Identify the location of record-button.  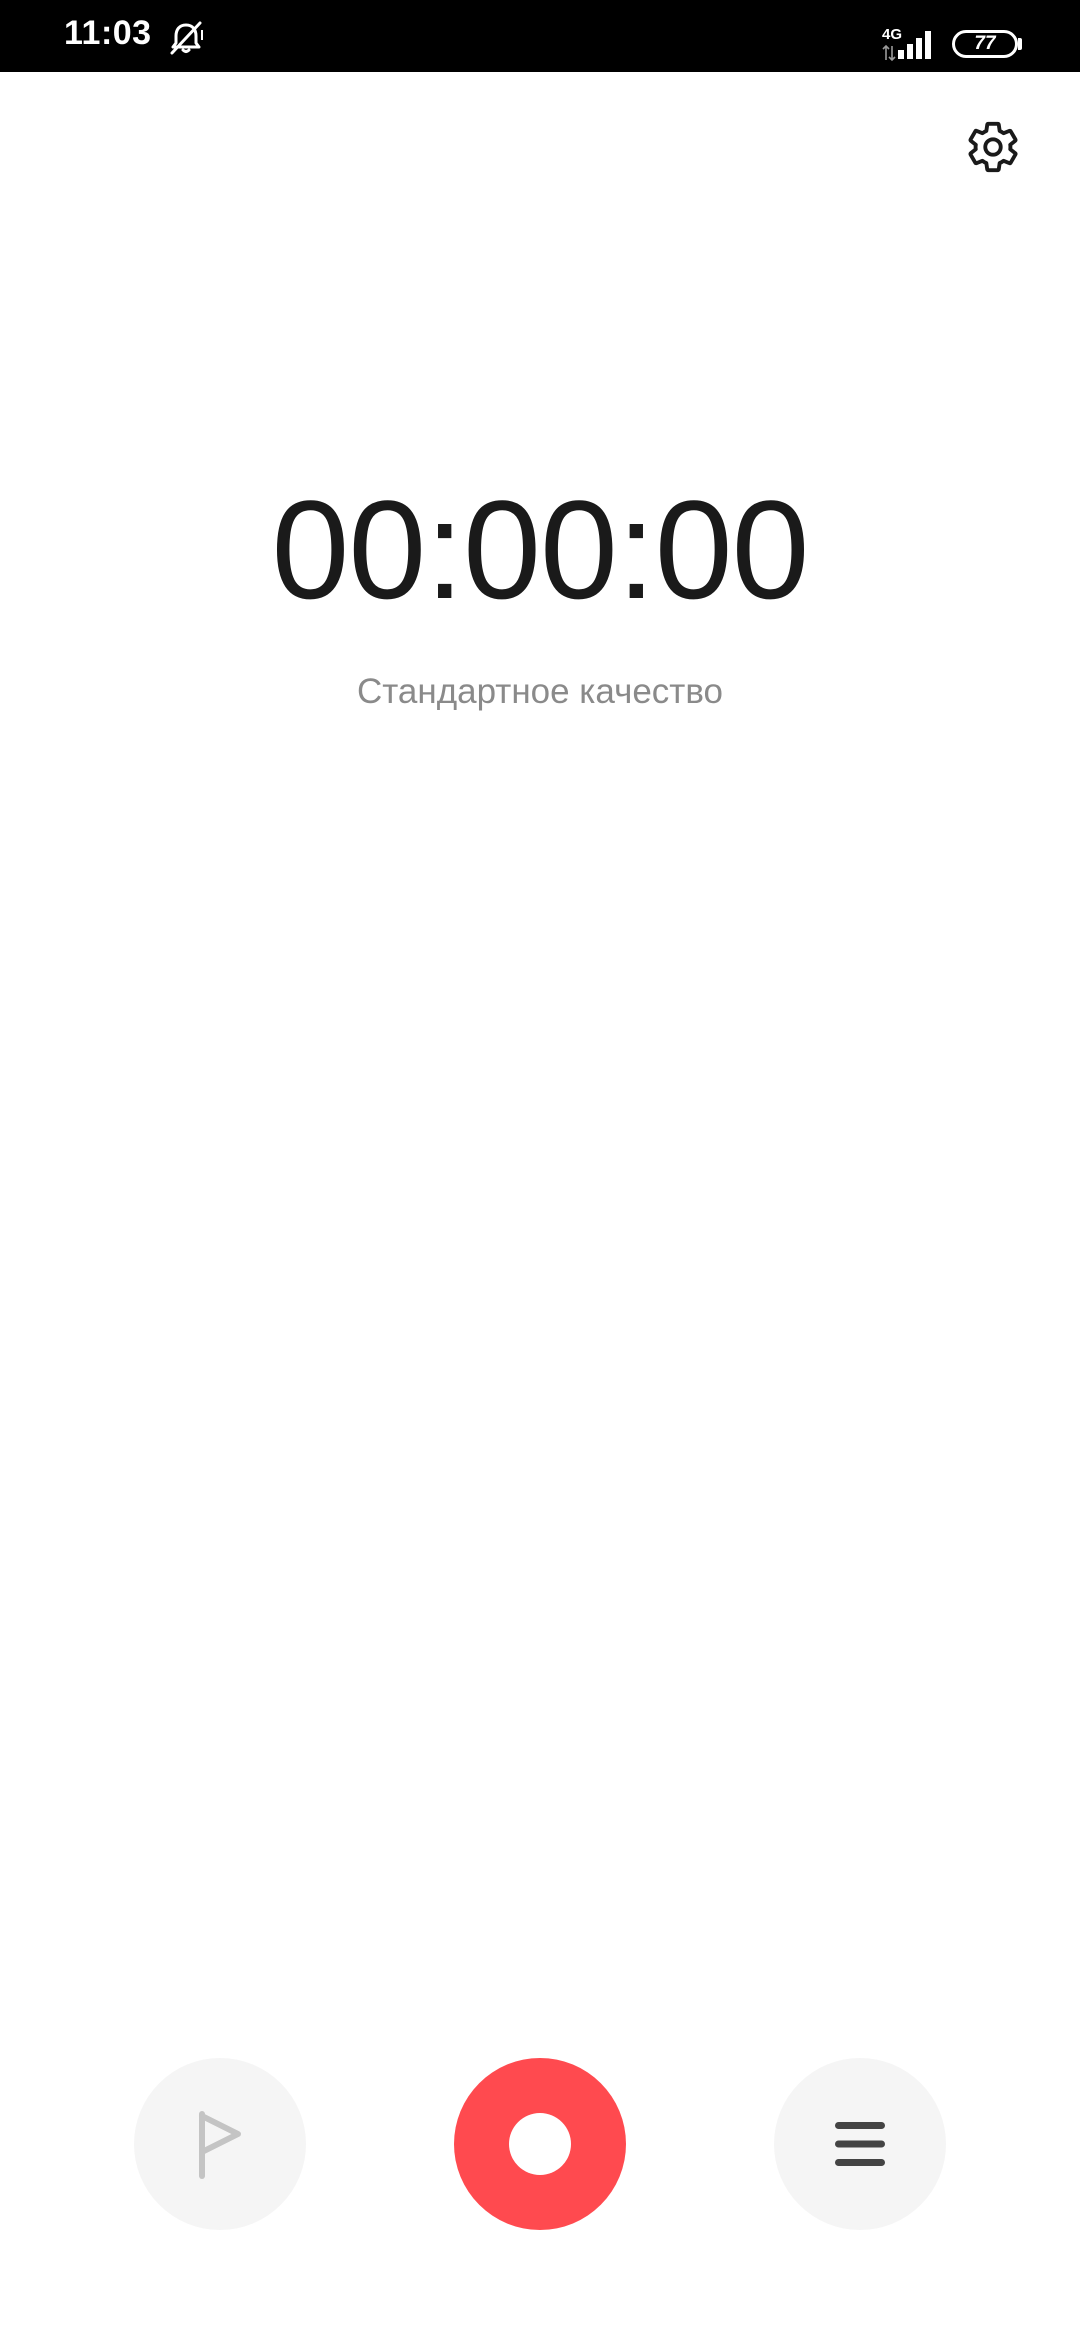
(540, 2144).